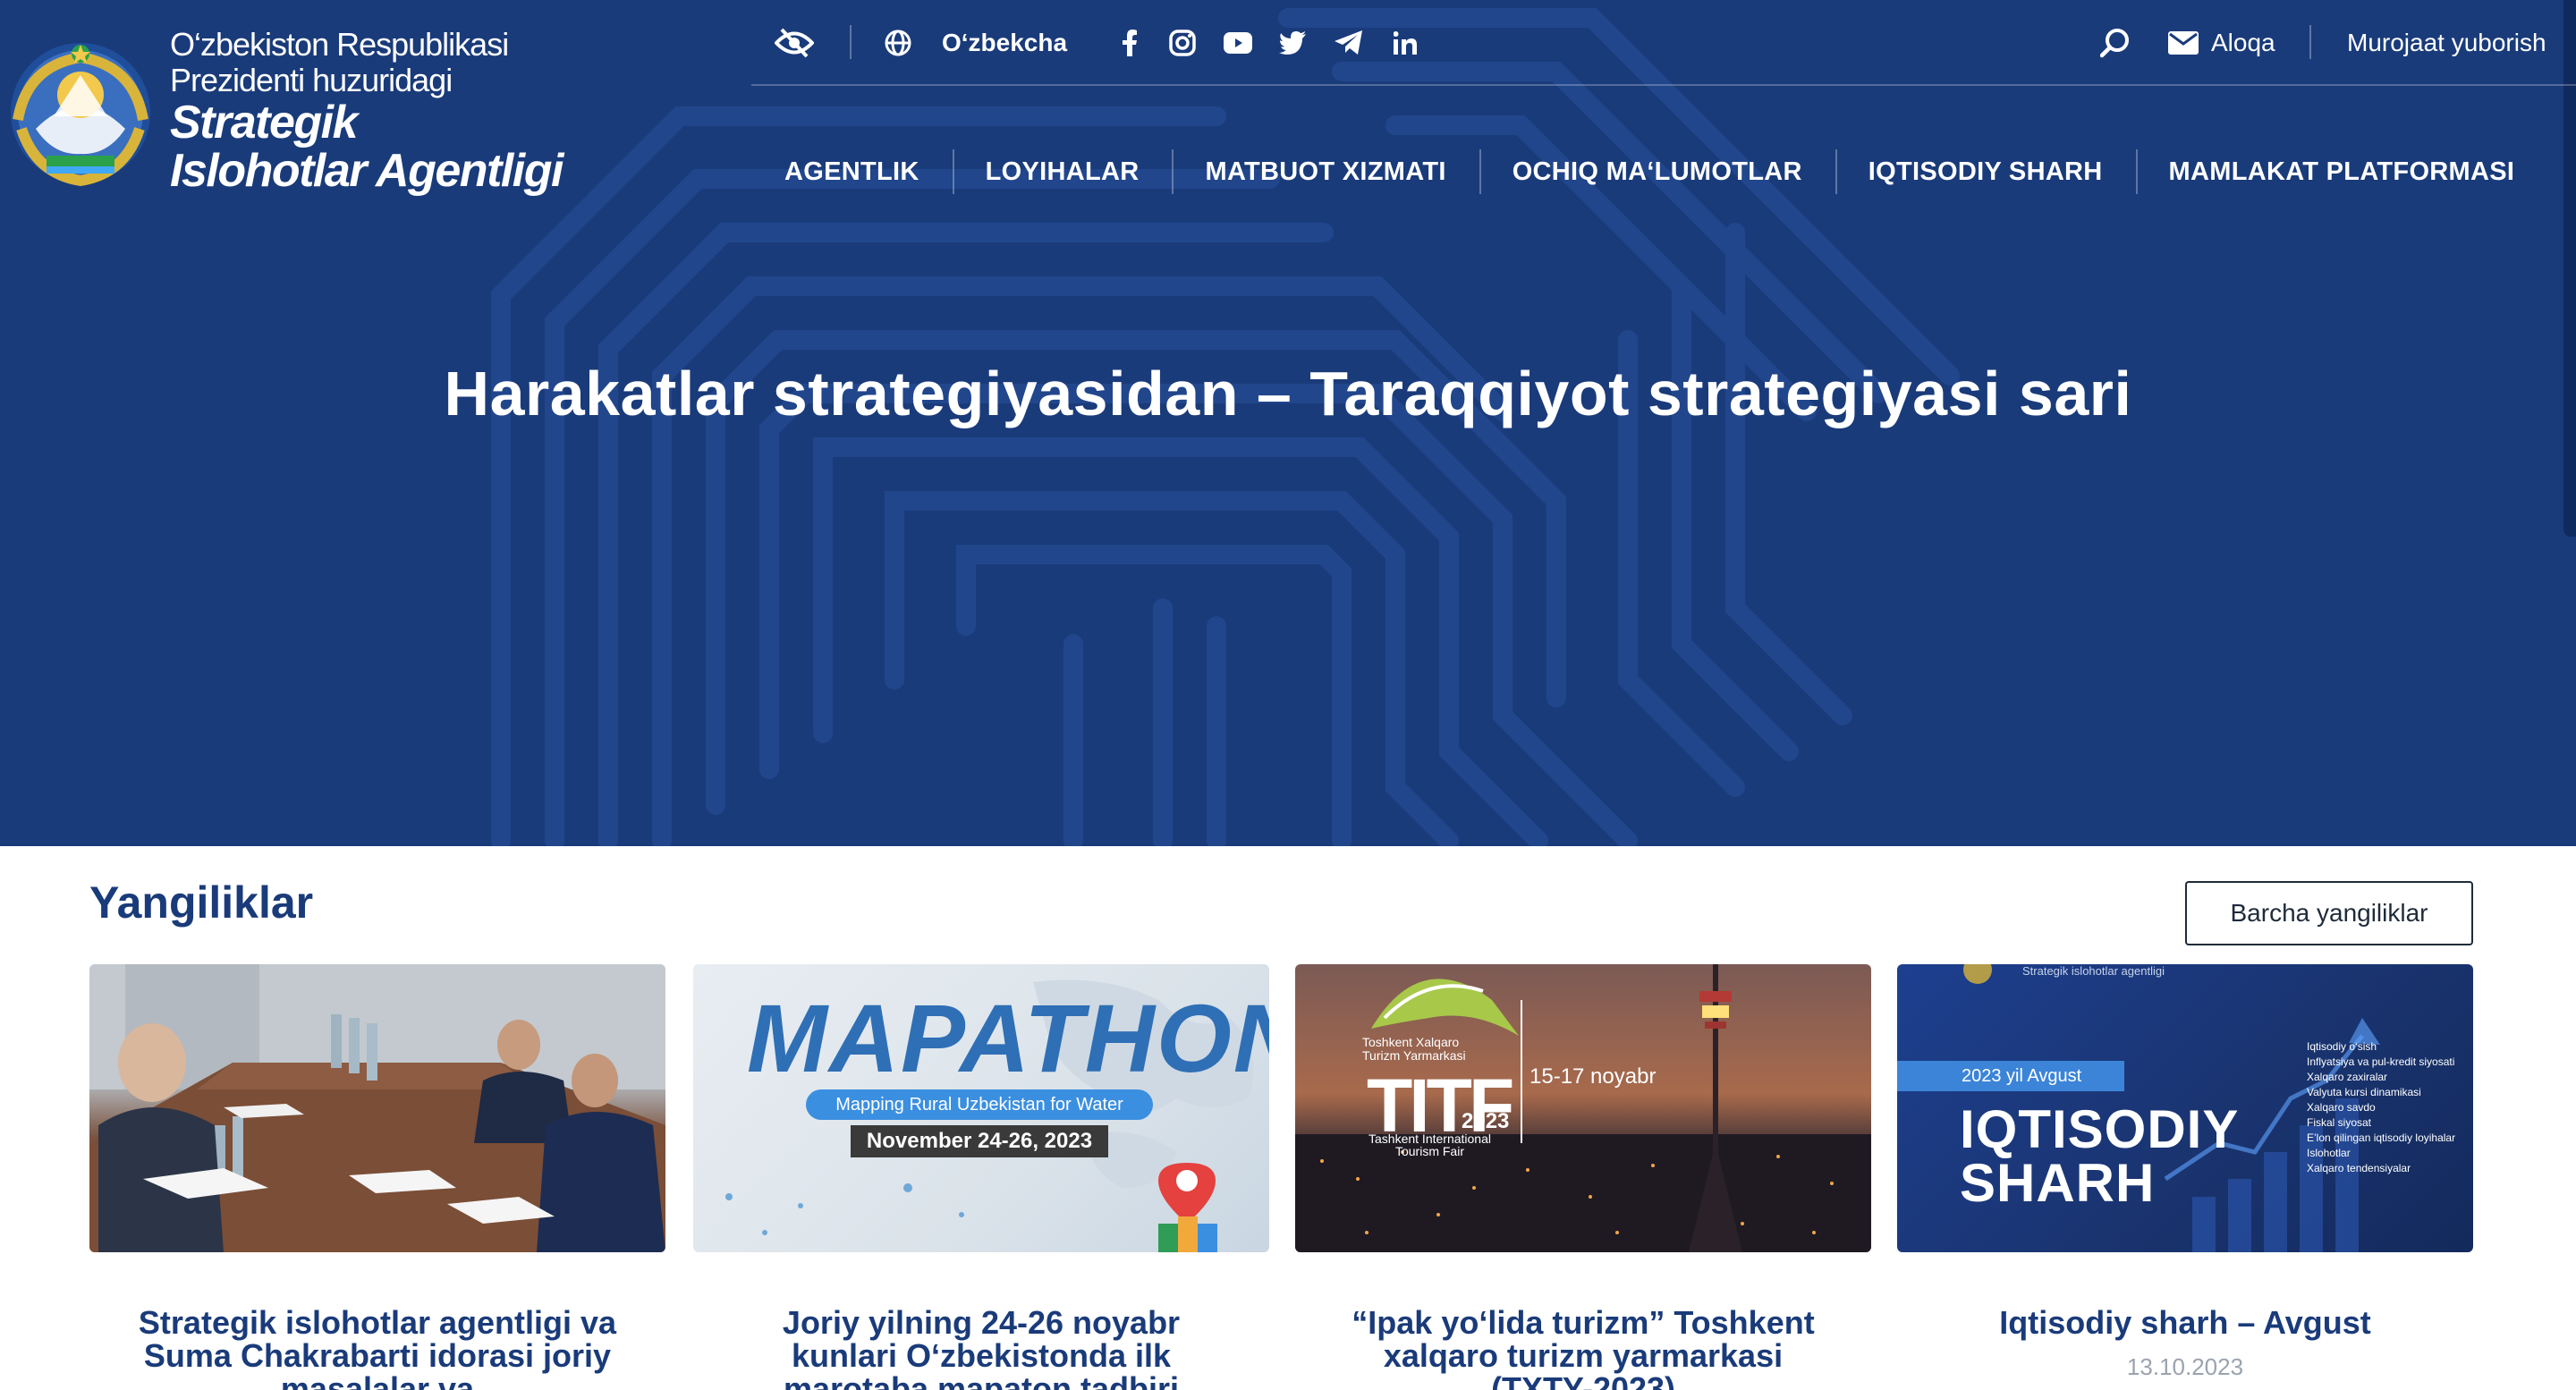  Describe the element at coordinates (2359, 1168) in the screenshot. I see `iq-topic: Xalqaro tendensiyalar` at that location.